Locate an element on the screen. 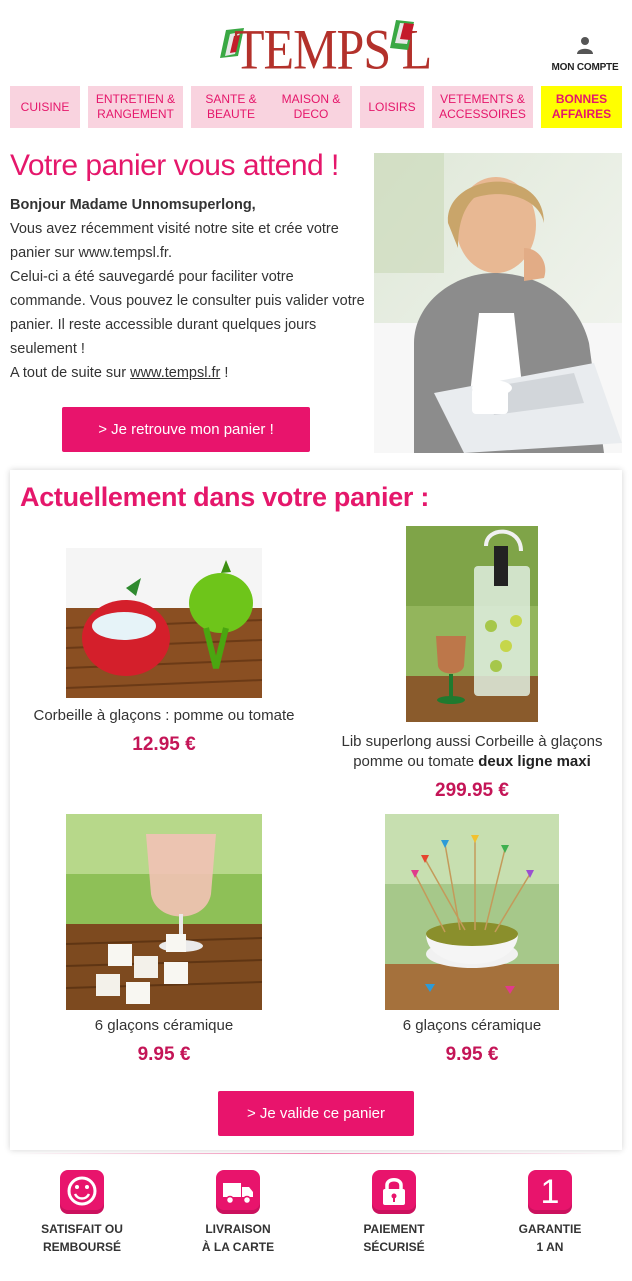  my-account-link: MON COMPTE is located at coordinates (585, 54).